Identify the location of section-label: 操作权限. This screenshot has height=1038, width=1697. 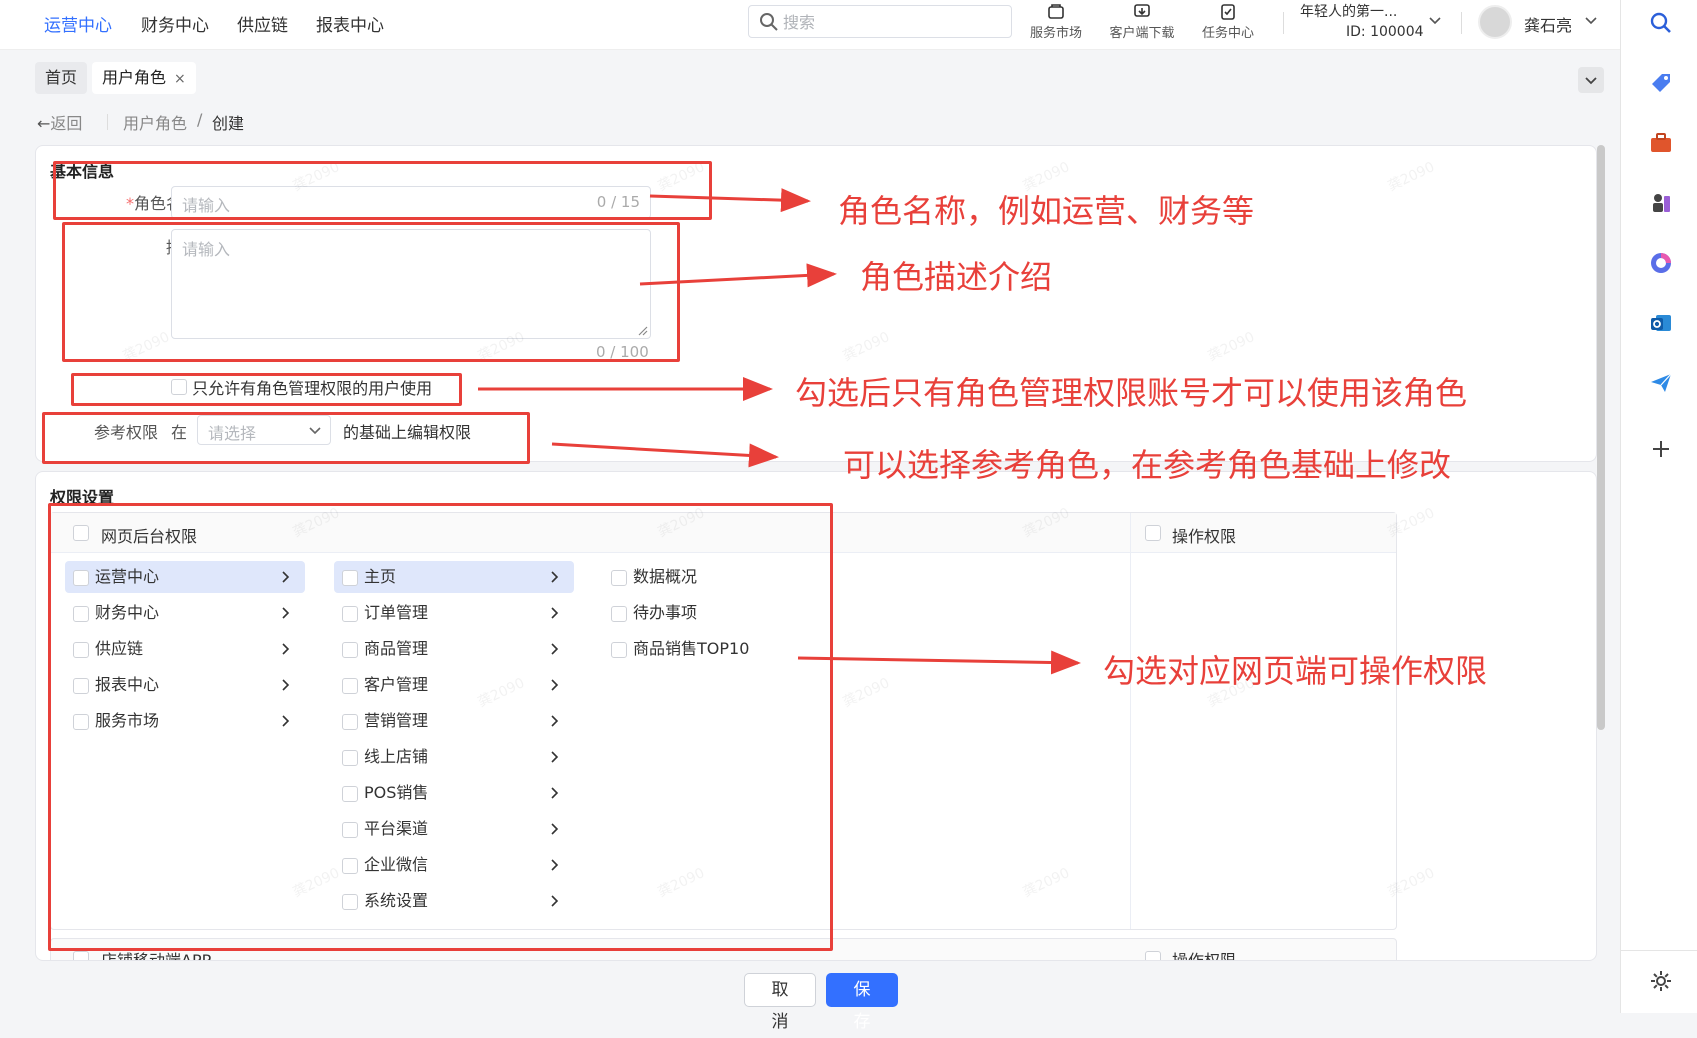
(1204, 956).